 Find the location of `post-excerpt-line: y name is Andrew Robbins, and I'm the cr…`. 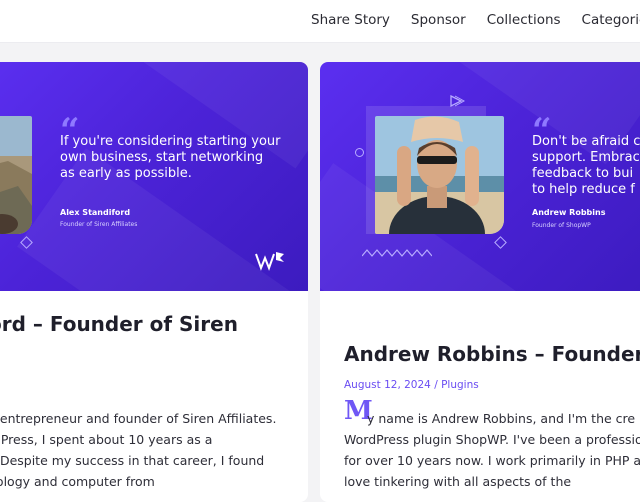

post-excerpt-line: y name is Andrew Robbins, and I'm the cr… is located at coordinates (501, 418).